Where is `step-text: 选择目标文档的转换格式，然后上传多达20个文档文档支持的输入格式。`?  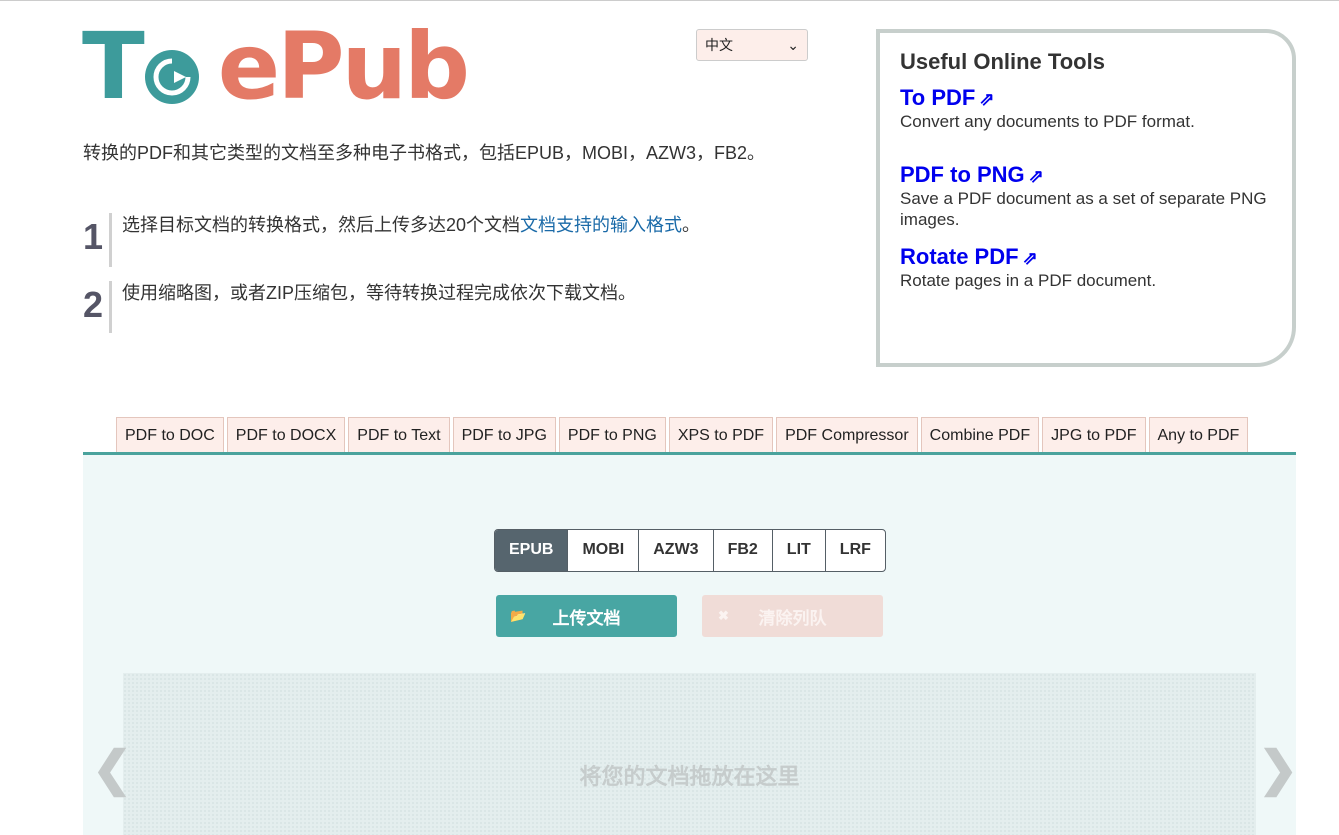 step-text: 选择目标文档的转换格式，然后上传多达20个文档文档支持的输入格式。 is located at coordinates (411, 225).